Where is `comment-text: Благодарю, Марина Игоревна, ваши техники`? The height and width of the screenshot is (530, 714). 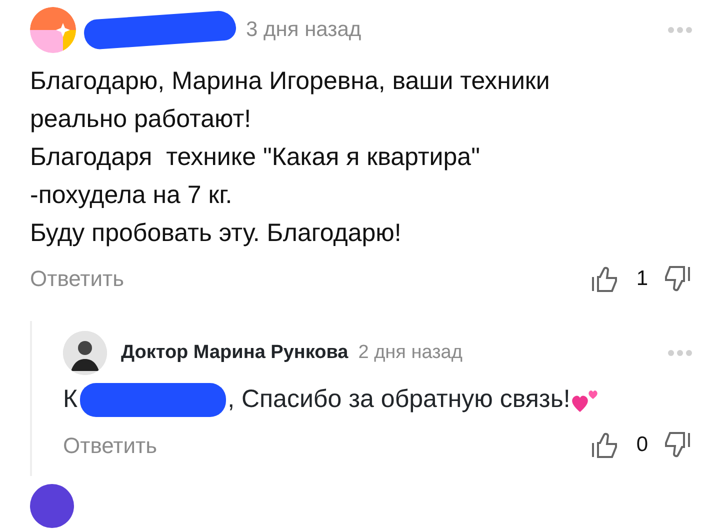 comment-text: Благодарю, Марина Игоревна, ваши техники is located at coordinates (290, 81).